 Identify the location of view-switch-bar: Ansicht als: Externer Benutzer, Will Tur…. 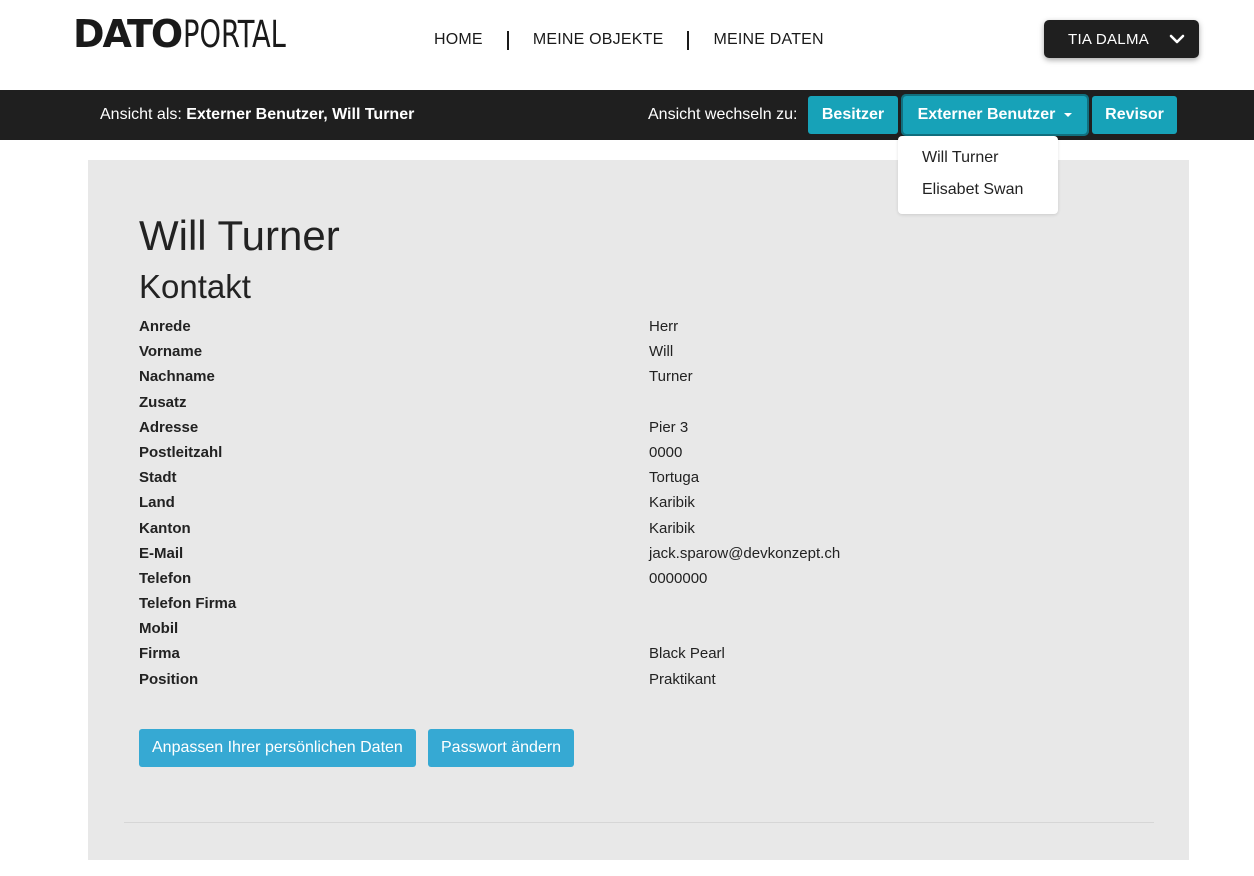
(627, 115).